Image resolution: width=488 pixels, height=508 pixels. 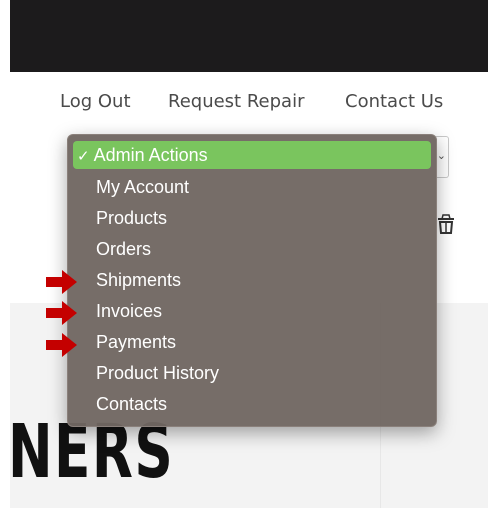 I want to click on chevron-down-icon: ⌄, so click(x=441, y=156).